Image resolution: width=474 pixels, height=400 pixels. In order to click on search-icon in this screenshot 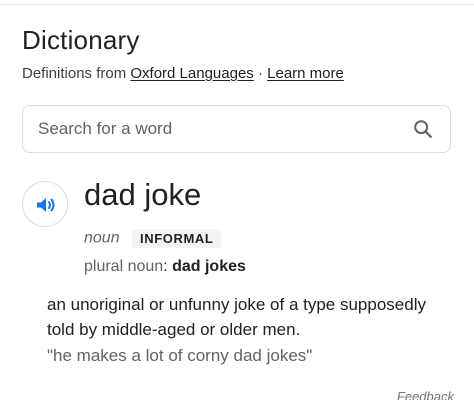, I will do `click(423, 129)`.